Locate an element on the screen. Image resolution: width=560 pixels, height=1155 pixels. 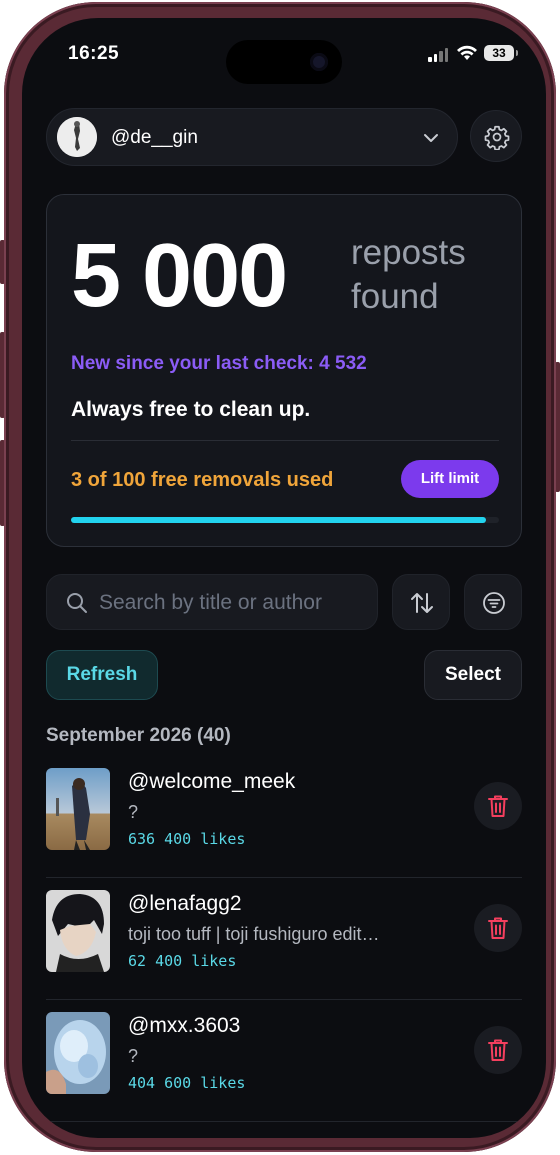
sort-icon is located at coordinates (422, 603).